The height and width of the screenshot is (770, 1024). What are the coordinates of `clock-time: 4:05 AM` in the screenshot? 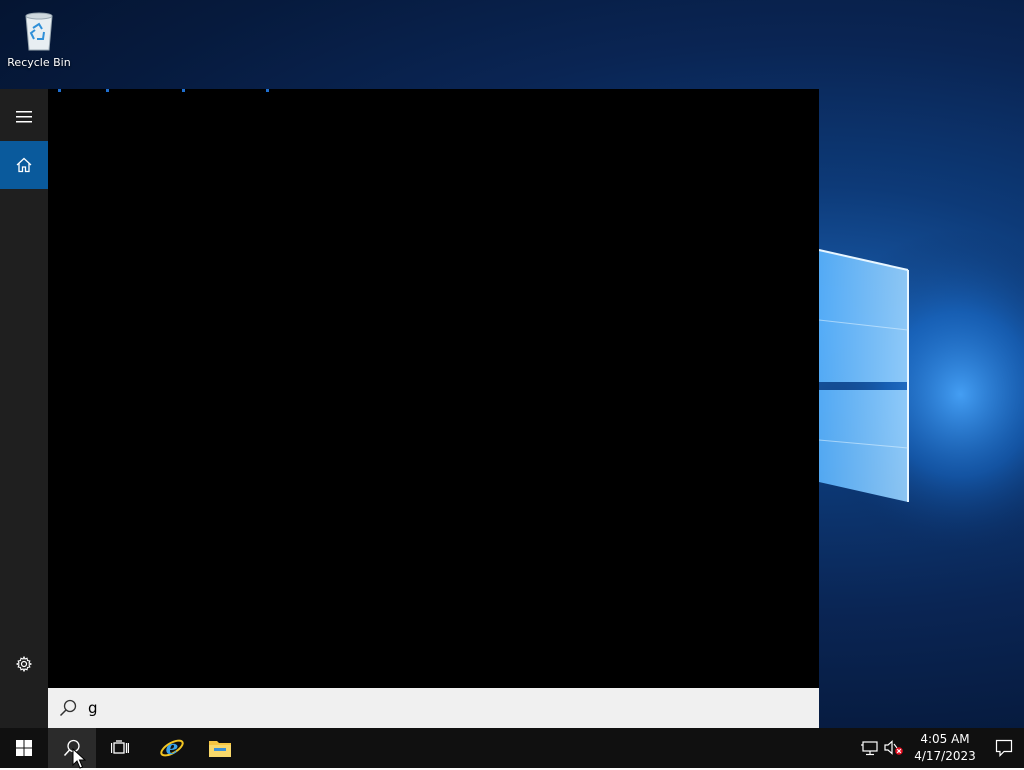 It's located at (945, 739).